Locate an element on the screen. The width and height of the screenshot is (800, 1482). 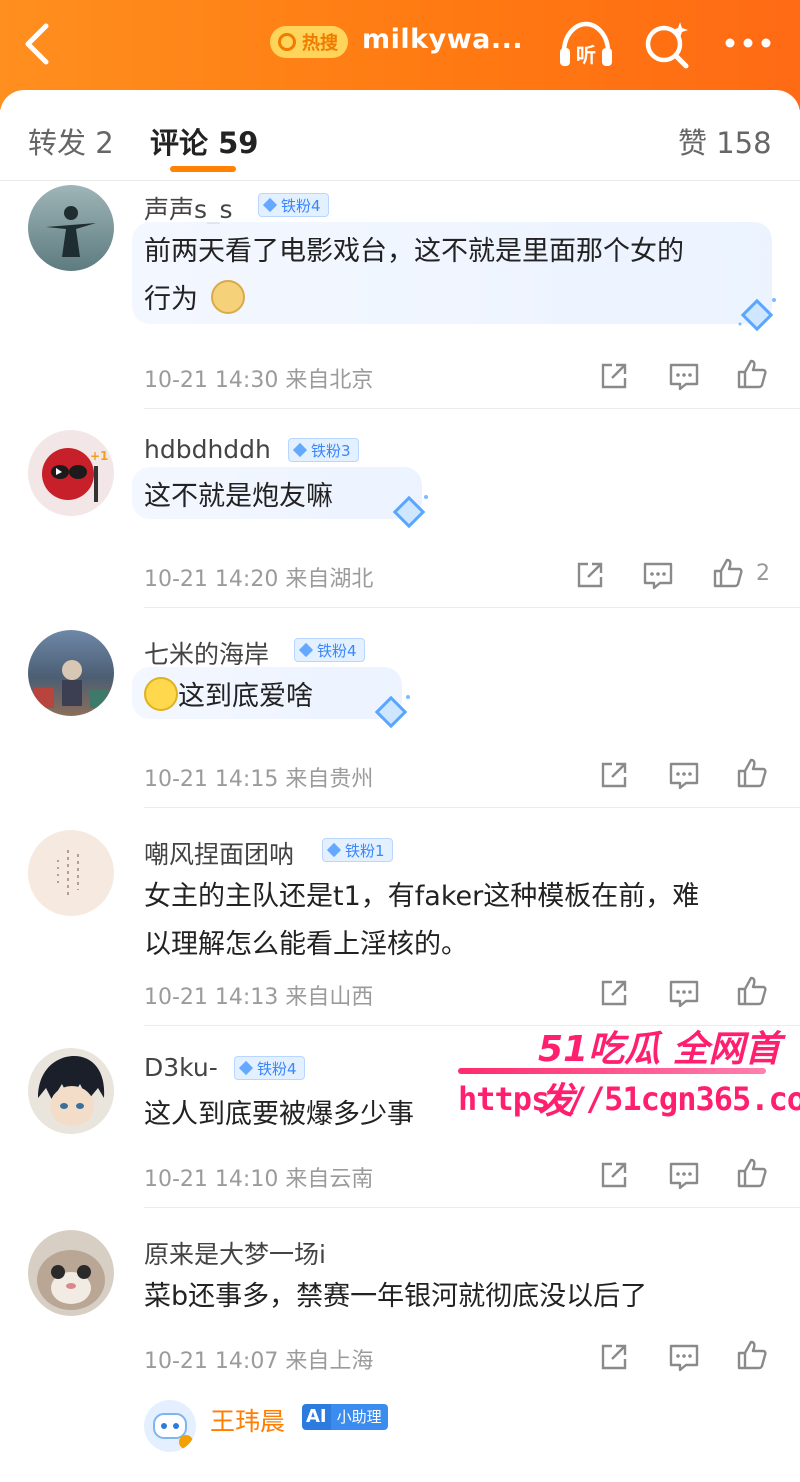
back-button is located at coordinates (38, 44).